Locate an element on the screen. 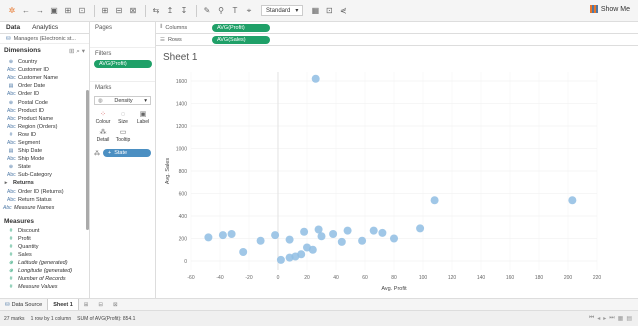 This screenshot has height=326, width=638. labels-icon: T is located at coordinates (235, 11).